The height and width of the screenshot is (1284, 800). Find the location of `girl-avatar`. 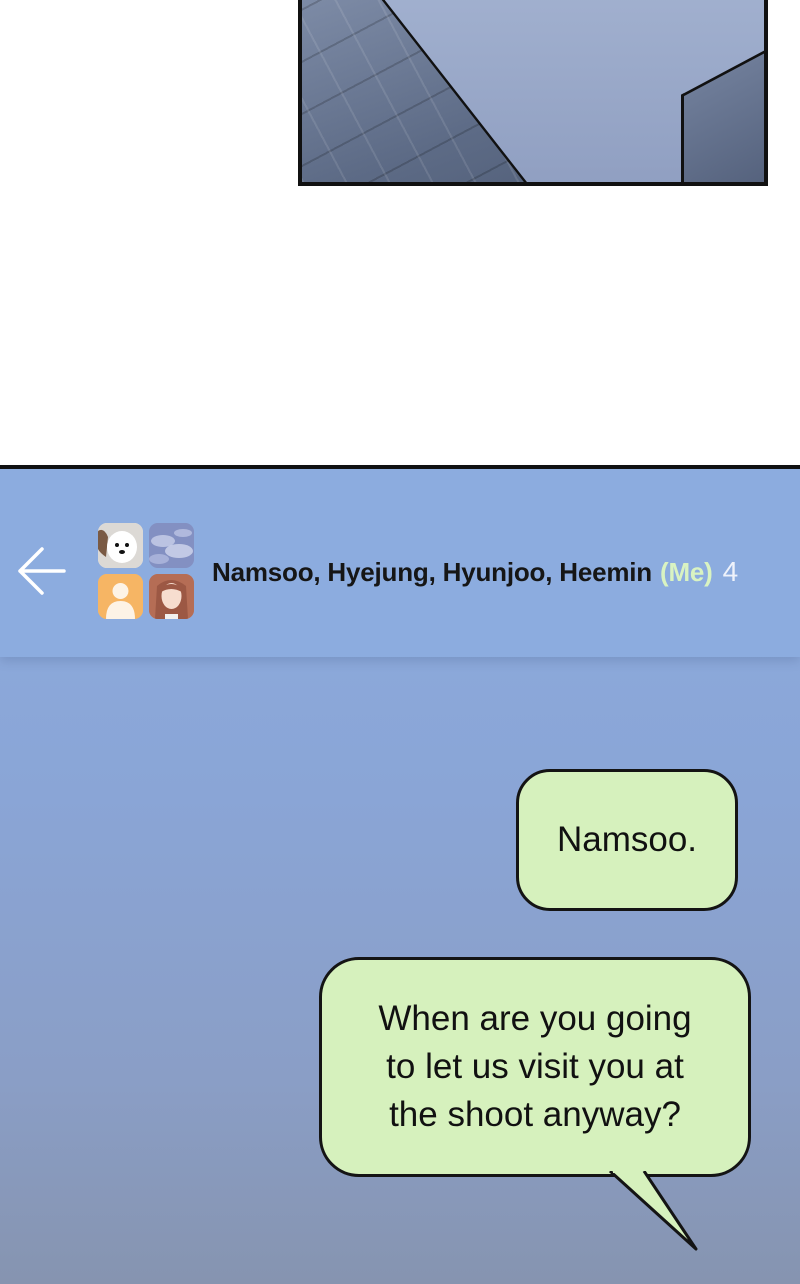

girl-avatar is located at coordinates (171, 596).